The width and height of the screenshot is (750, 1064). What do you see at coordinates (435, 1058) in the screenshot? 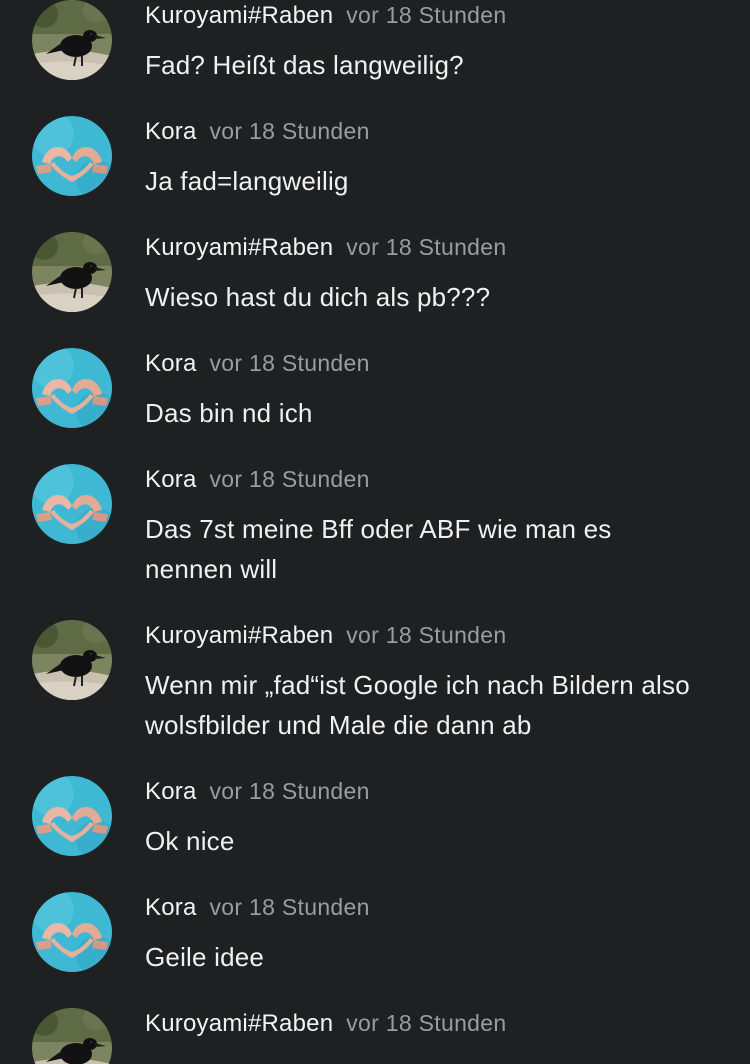
I see `message-text` at bounding box center [435, 1058].